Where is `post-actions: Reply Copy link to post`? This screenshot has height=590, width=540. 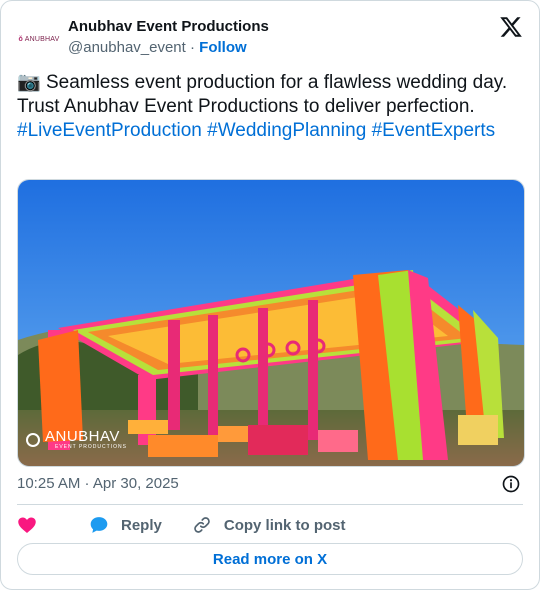
post-actions: Reply Copy link to post is located at coordinates (196, 525).